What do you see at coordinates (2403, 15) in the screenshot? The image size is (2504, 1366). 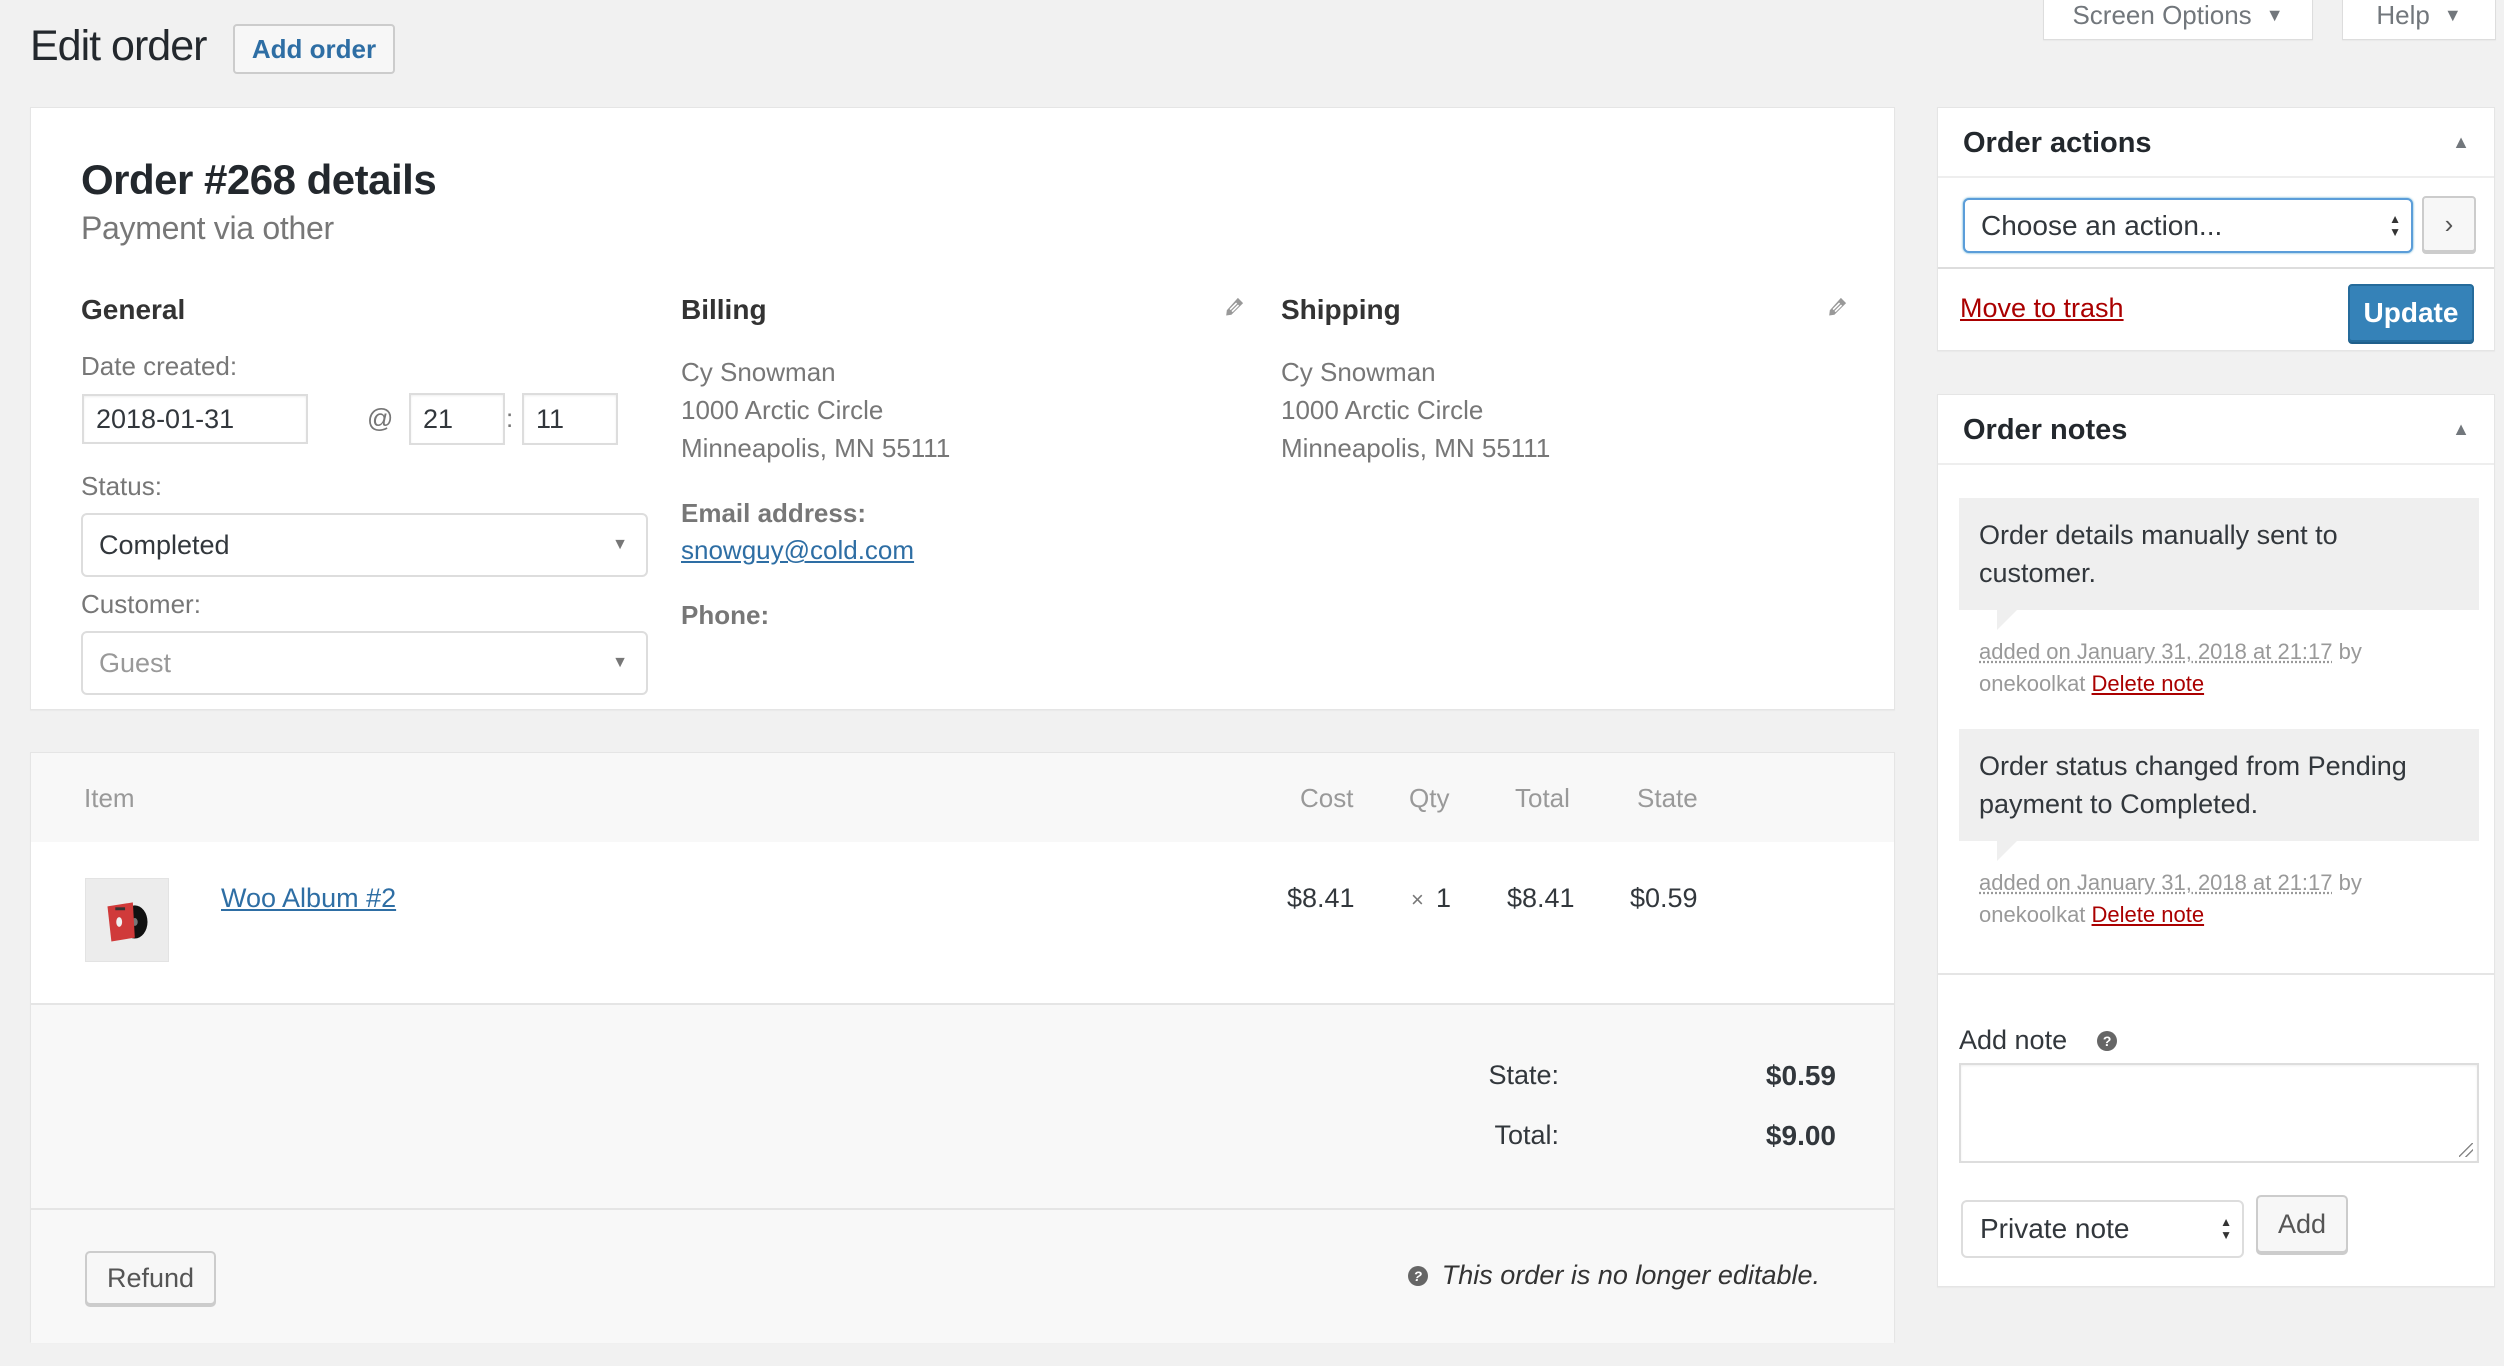 I see `help-label: Help` at bounding box center [2403, 15].